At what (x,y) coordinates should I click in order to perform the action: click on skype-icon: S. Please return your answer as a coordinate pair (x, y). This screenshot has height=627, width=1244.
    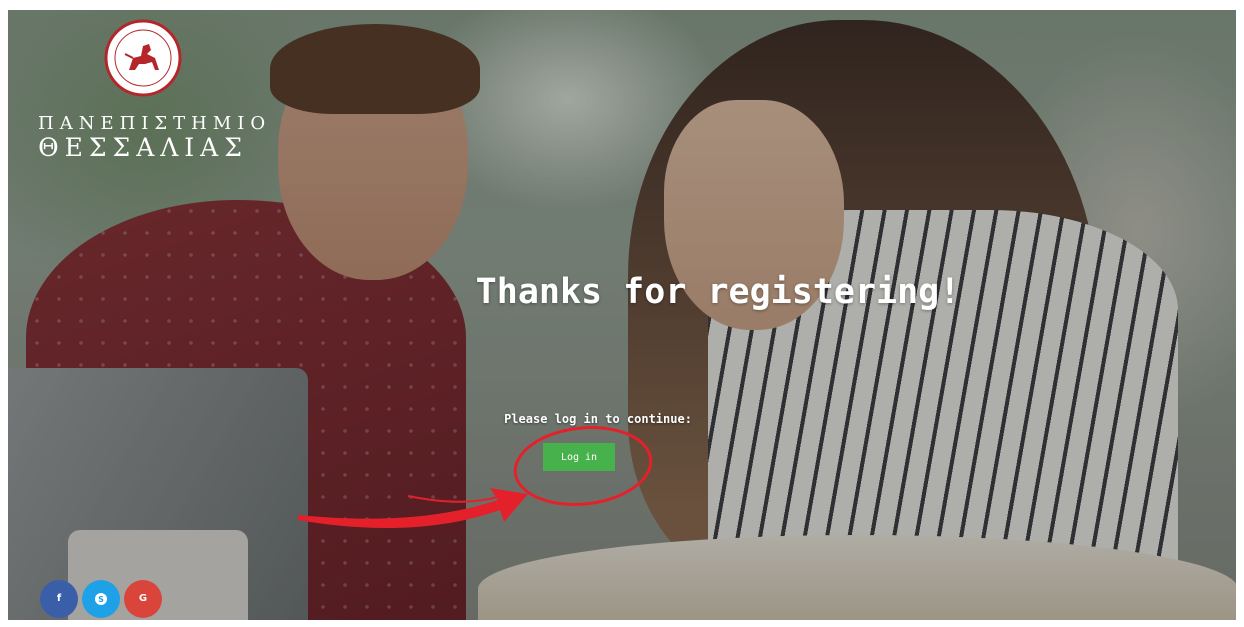
    Looking at the image, I should click on (101, 599).